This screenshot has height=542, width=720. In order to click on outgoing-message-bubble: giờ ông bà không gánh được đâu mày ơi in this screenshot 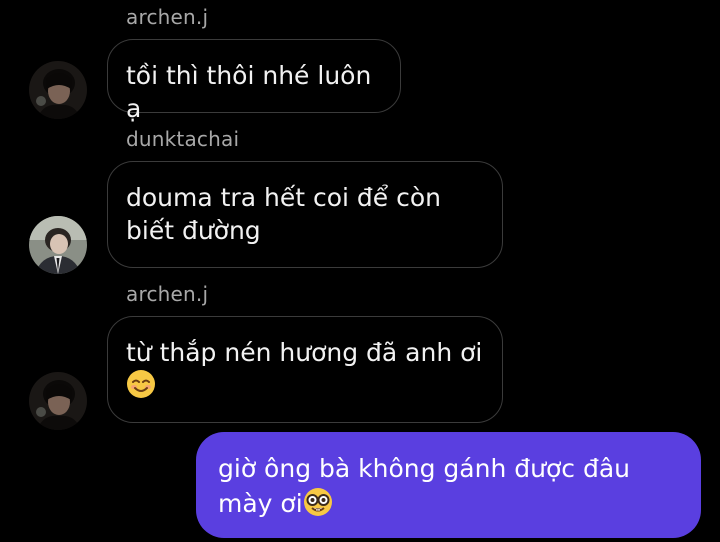, I will do `click(448, 485)`.